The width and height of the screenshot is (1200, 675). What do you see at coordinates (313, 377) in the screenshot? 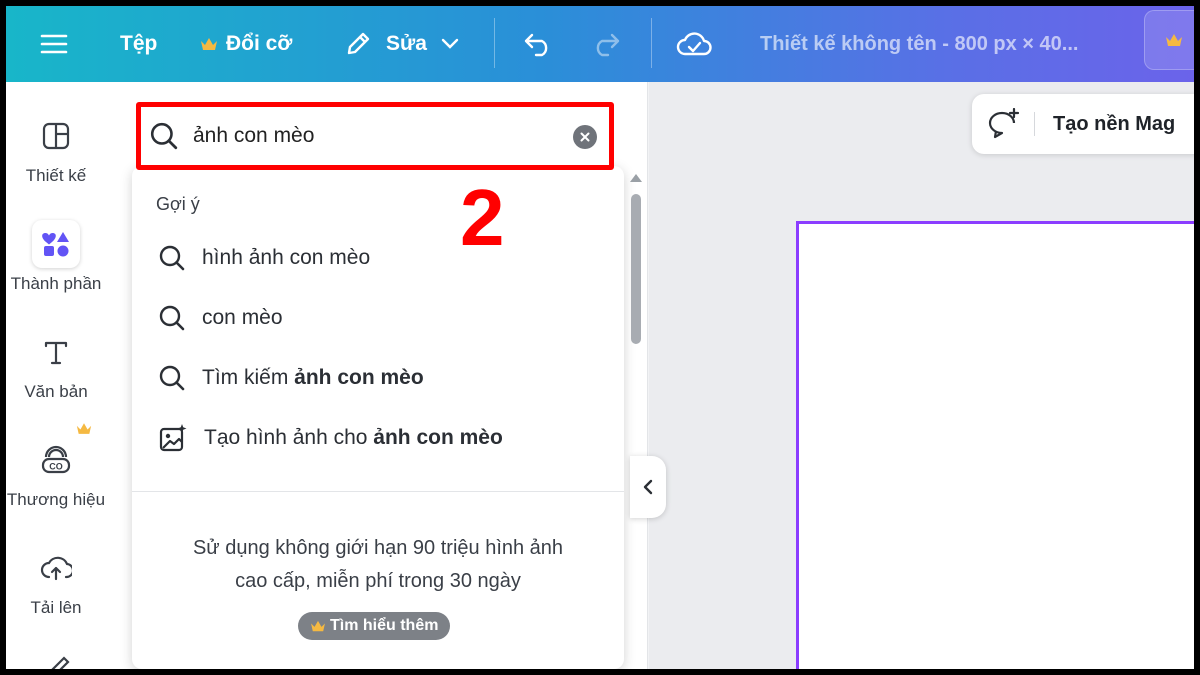
I see `suggestion-text: Tìm kiếm ảnh con mèo` at bounding box center [313, 377].